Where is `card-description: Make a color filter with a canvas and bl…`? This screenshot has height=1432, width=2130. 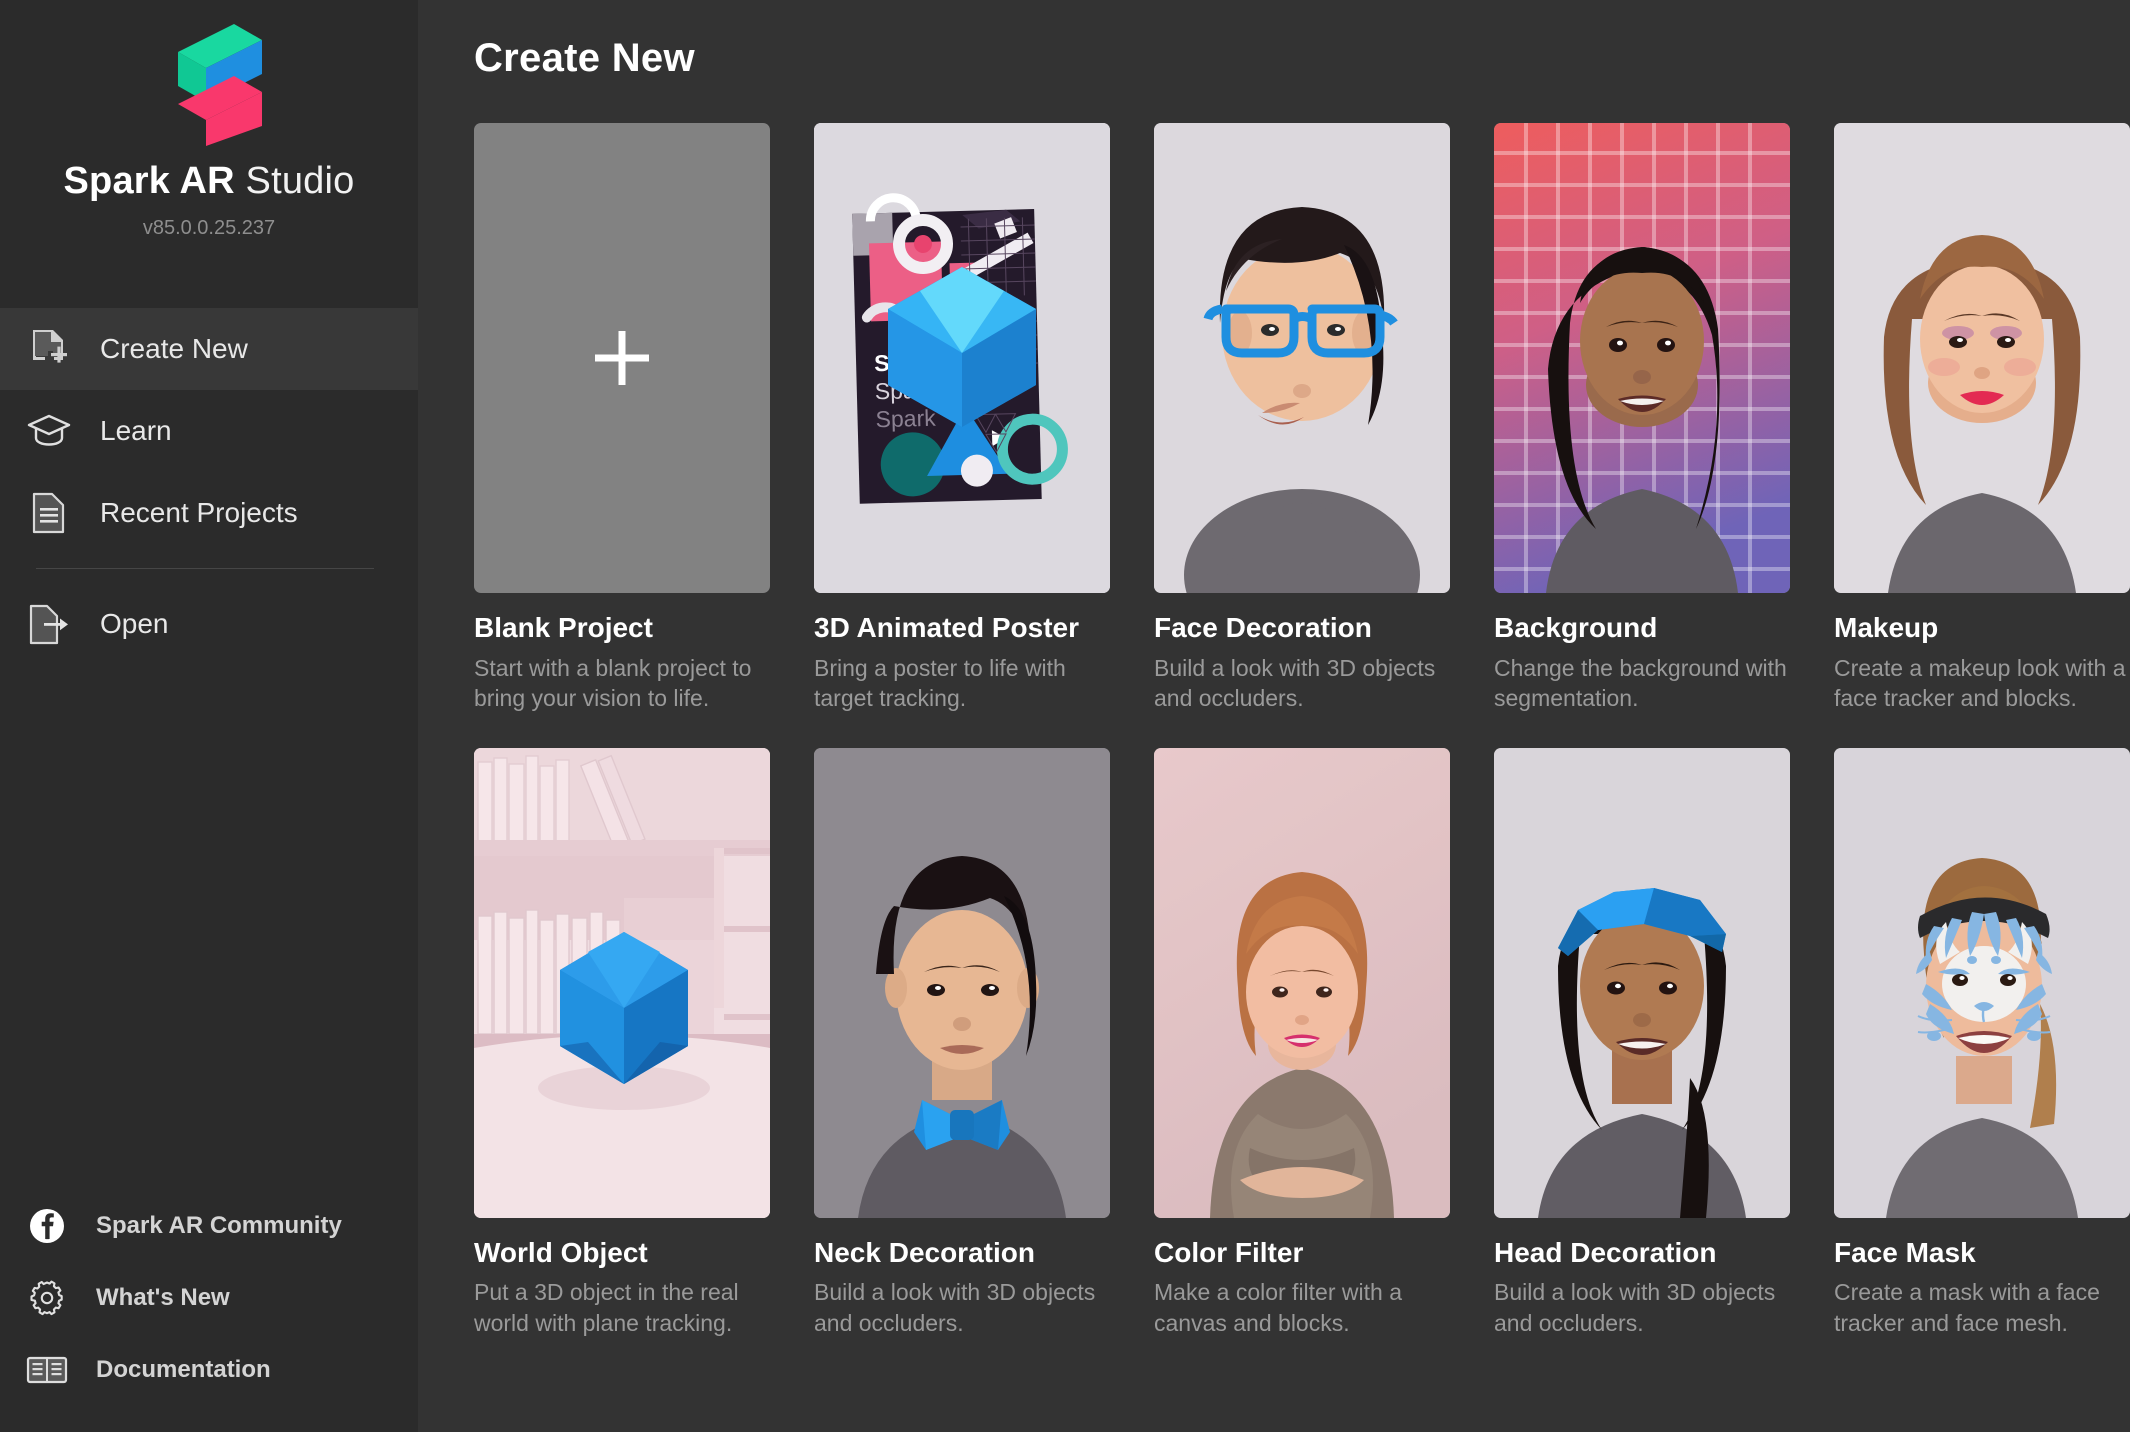
card-description: Make a color filter with a canvas and bl… is located at coordinates (1278, 1307).